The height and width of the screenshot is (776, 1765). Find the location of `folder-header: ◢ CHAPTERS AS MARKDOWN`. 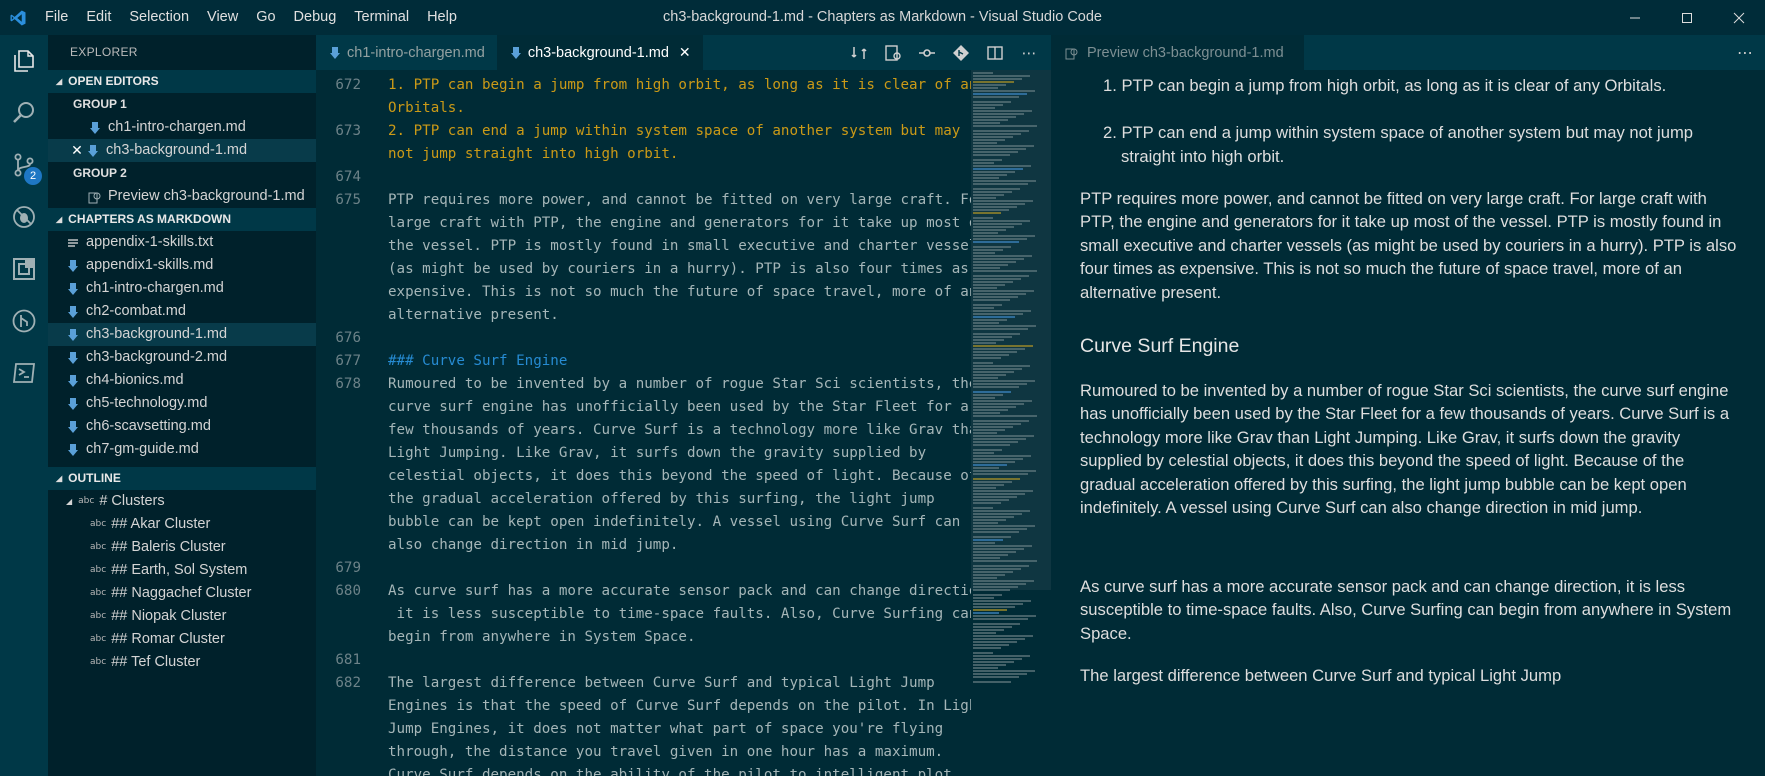

folder-header: ◢ CHAPTERS AS MARKDOWN is located at coordinates (182, 219).